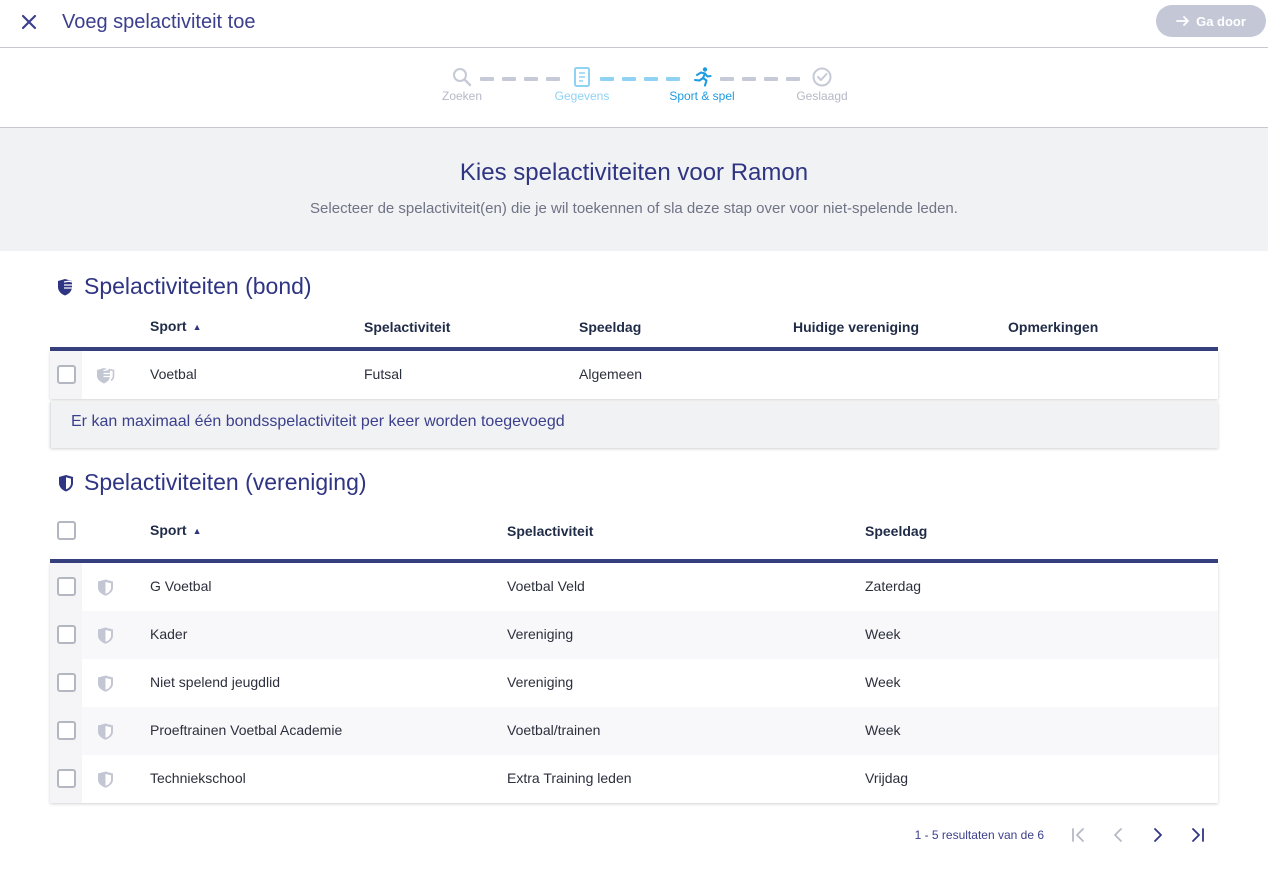 The height and width of the screenshot is (869, 1268). I want to click on column-header-huidige-vereniging: Huidige vereniging, so click(856, 327).